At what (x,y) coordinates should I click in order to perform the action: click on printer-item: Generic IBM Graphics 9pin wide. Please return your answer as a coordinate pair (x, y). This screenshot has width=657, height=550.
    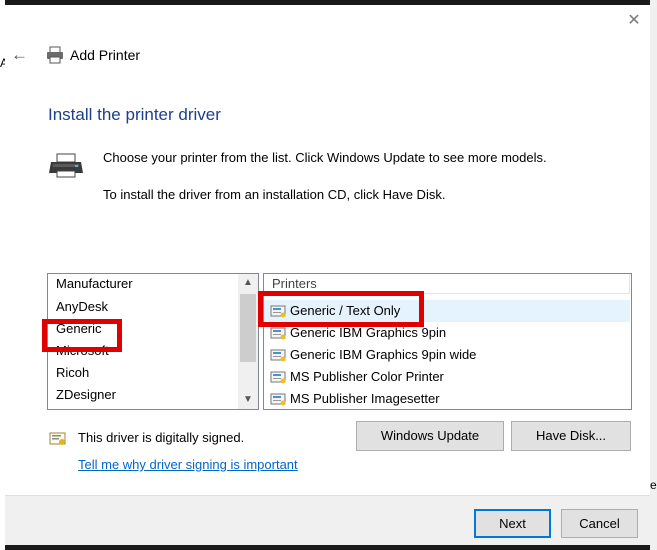
    Looking at the image, I should click on (447, 355).